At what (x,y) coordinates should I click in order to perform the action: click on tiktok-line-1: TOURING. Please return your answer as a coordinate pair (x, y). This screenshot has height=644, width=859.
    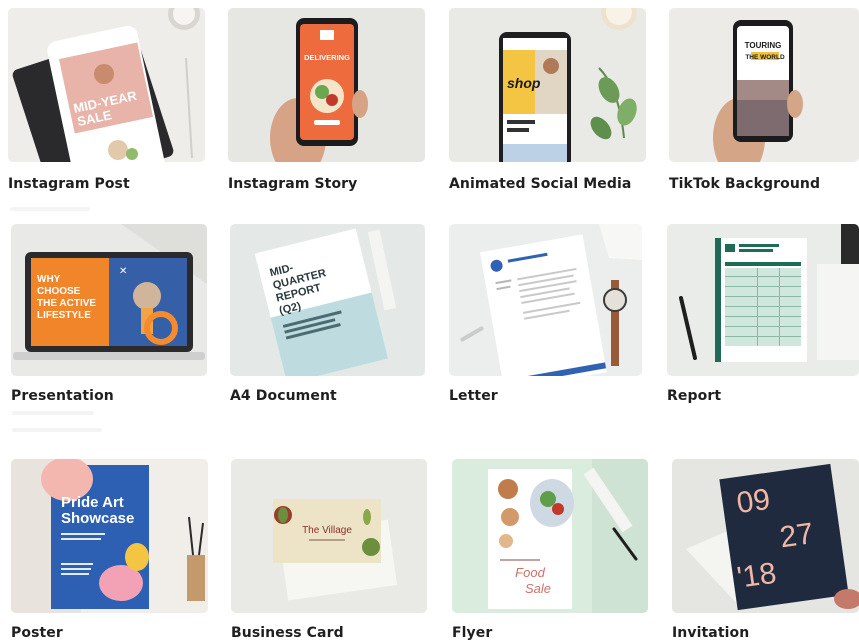
    Looking at the image, I should click on (763, 45).